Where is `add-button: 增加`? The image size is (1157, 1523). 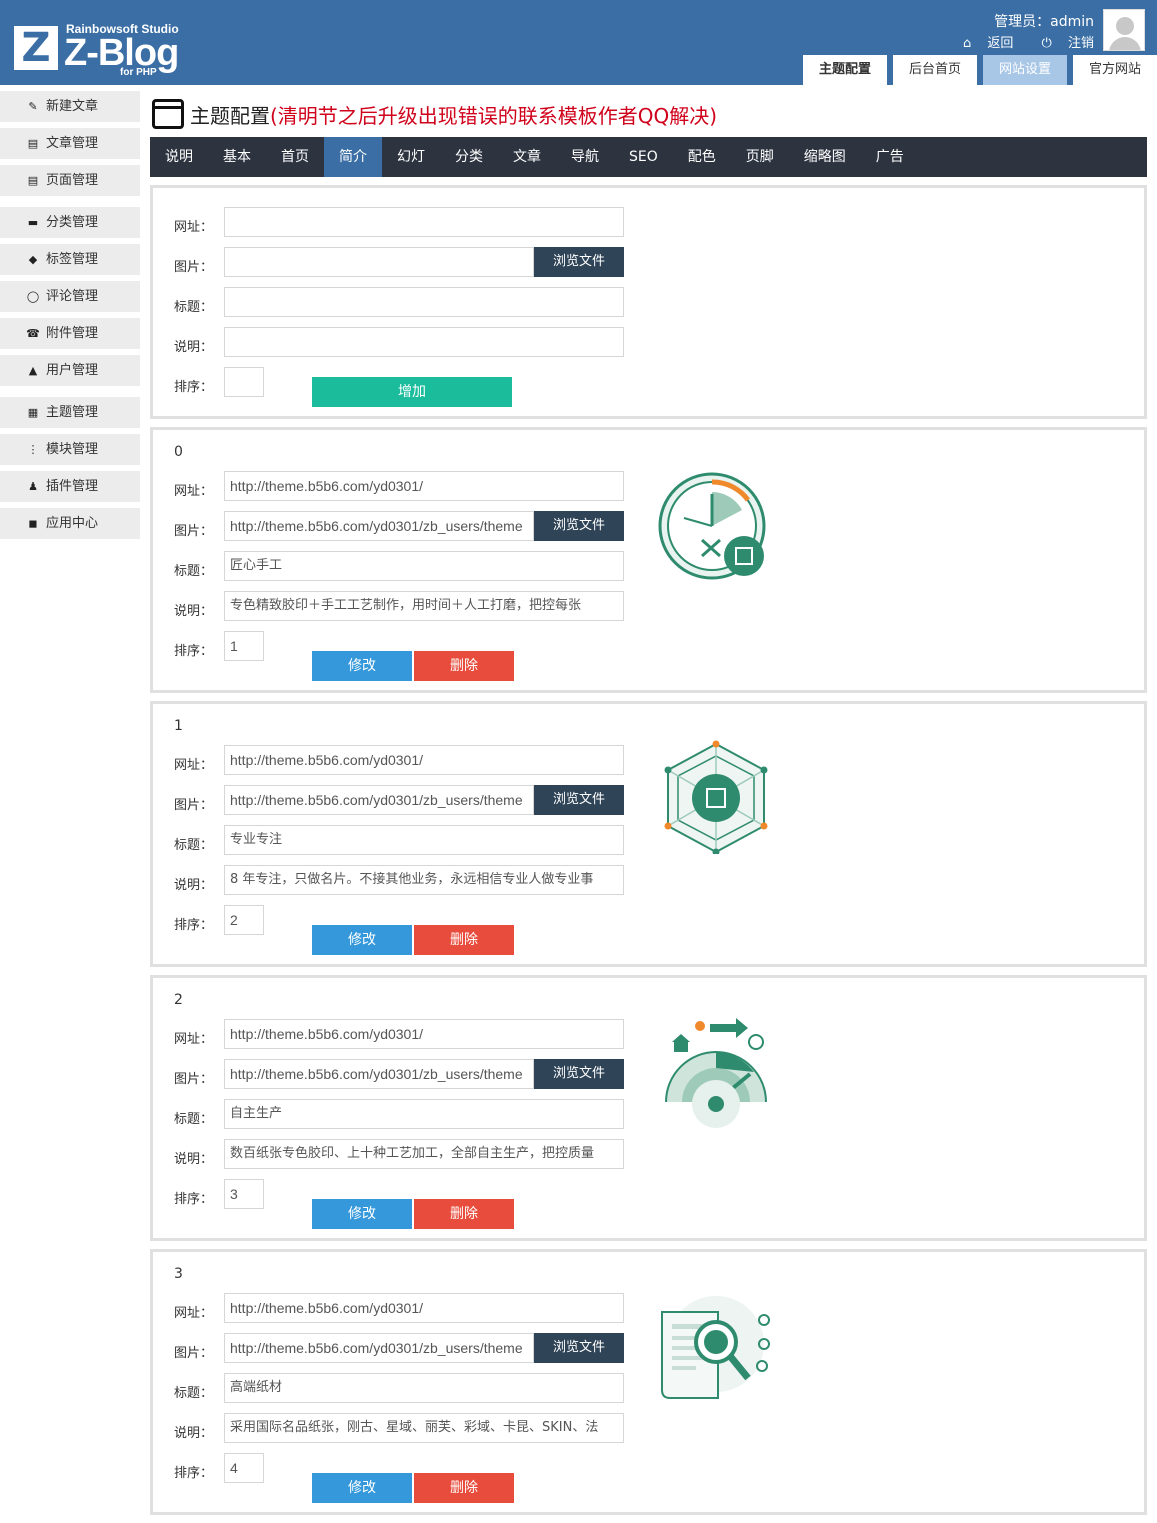
add-button: 增加 is located at coordinates (412, 392).